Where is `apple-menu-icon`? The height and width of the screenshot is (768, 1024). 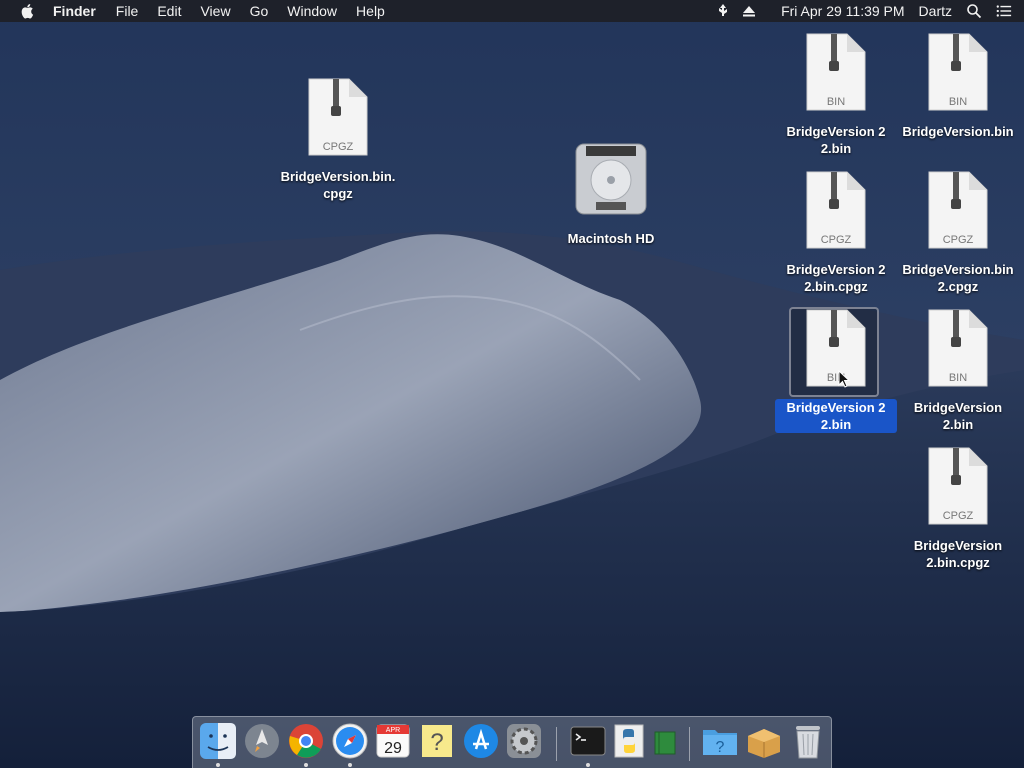 apple-menu-icon is located at coordinates (27, 11).